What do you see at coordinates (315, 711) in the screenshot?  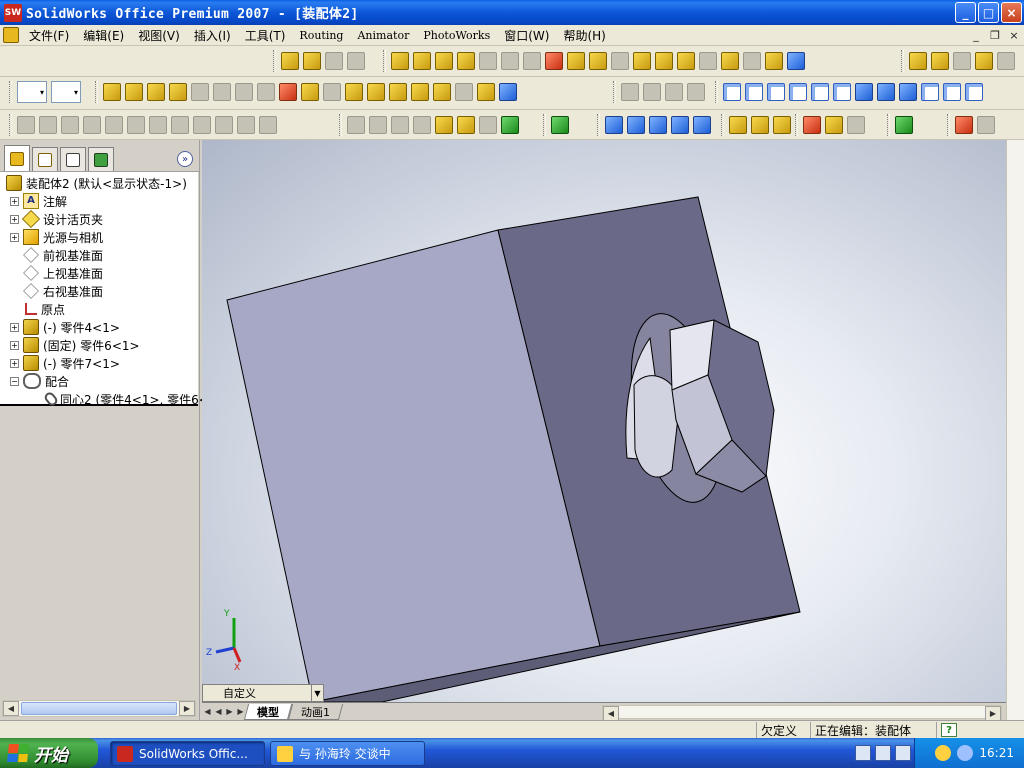 I see `tab-animation1: 动画1` at bounding box center [315, 711].